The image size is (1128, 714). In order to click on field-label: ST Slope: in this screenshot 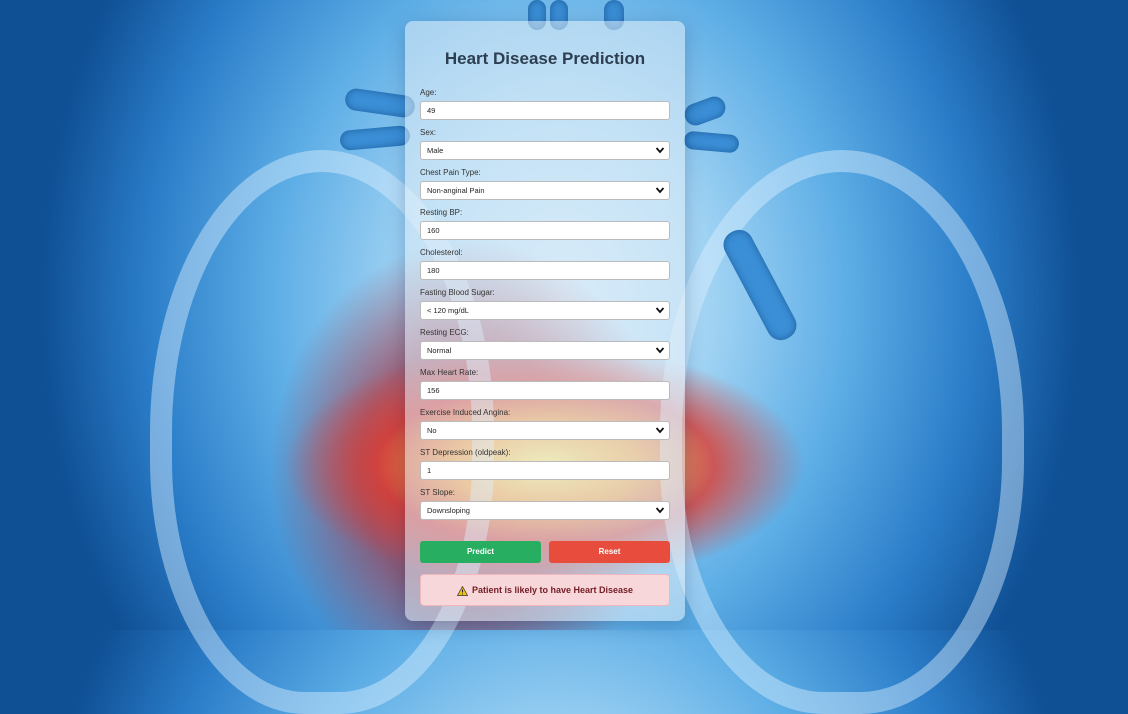, I will do `click(437, 492)`.